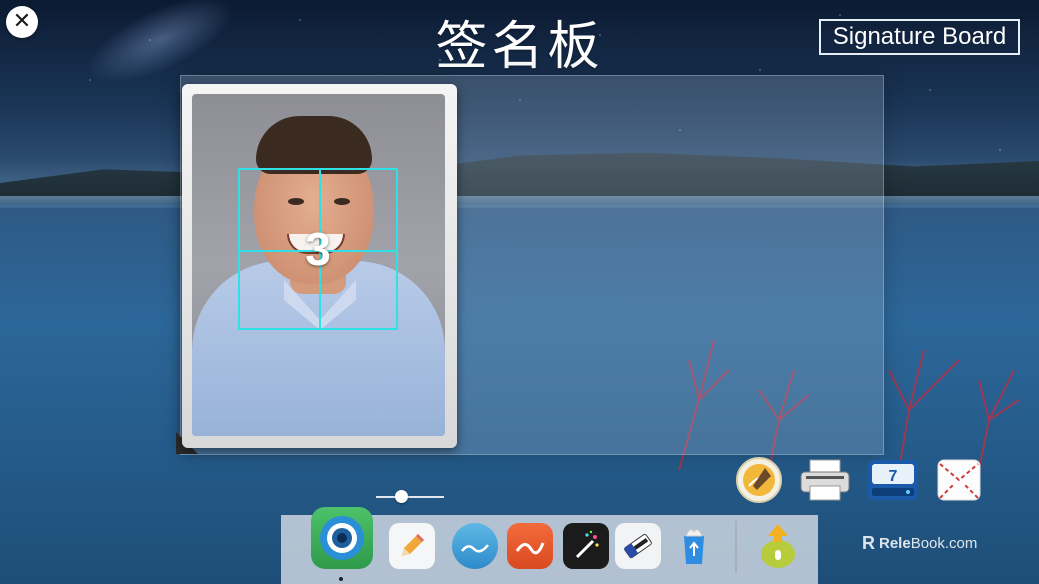  I want to click on watermark-brand: ReleBook.com, so click(928, 543).